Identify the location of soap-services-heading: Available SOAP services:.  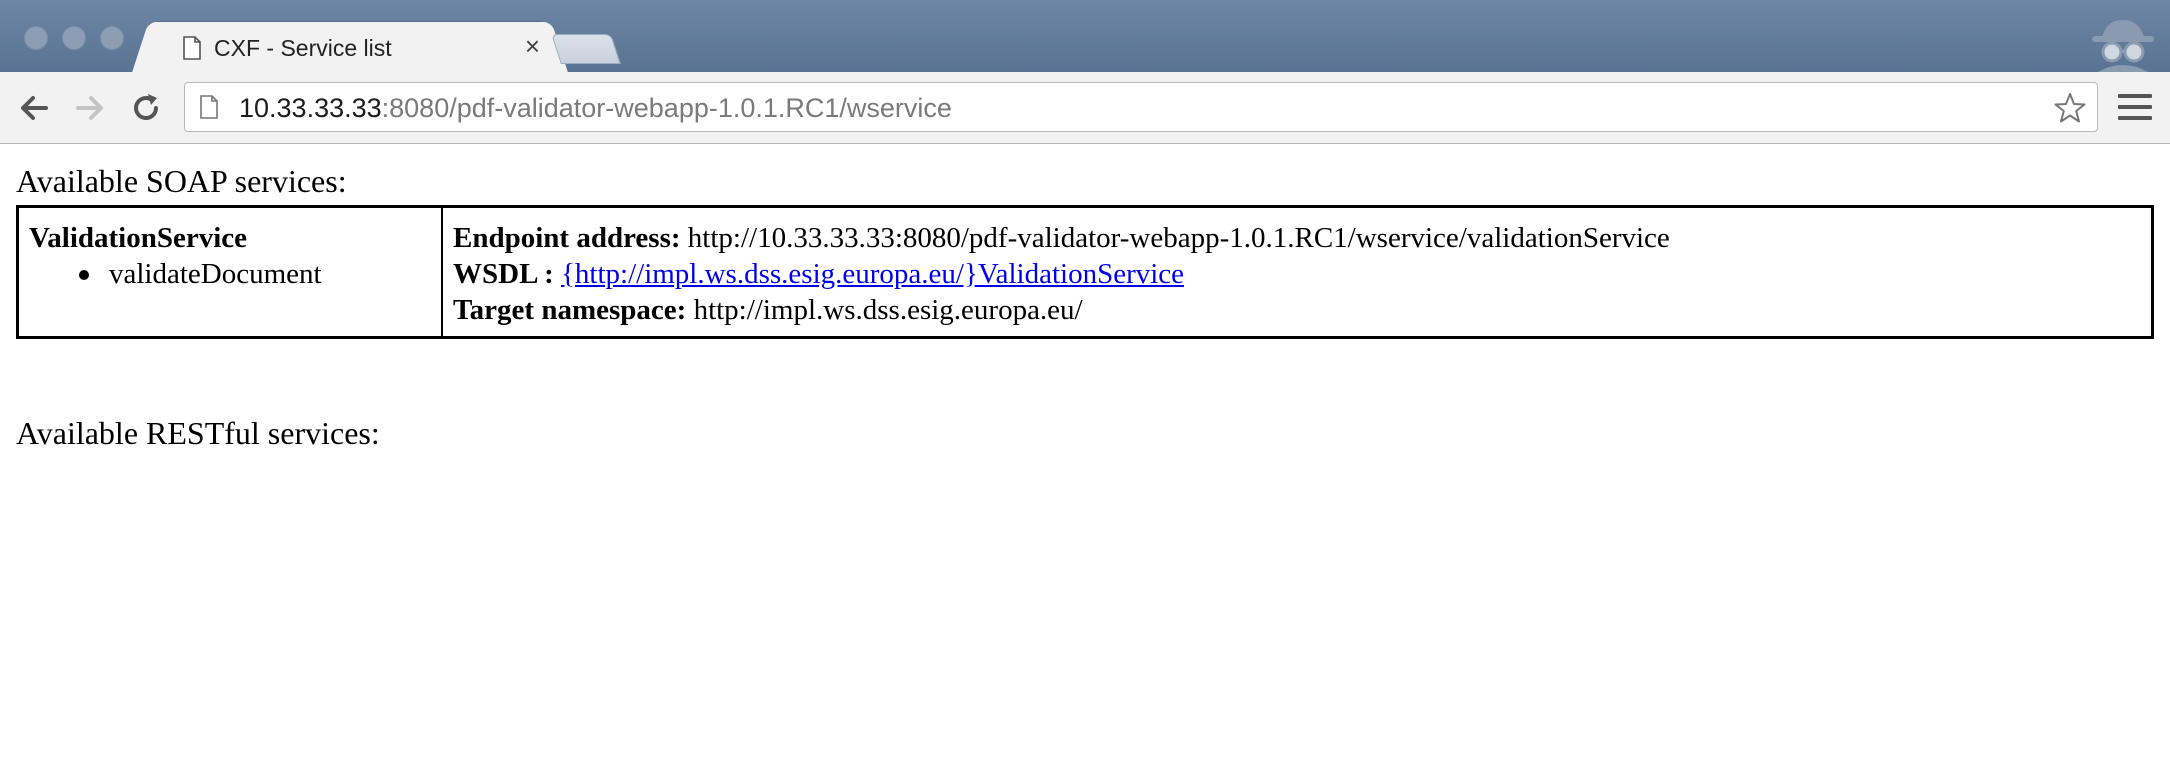
(181, 181).